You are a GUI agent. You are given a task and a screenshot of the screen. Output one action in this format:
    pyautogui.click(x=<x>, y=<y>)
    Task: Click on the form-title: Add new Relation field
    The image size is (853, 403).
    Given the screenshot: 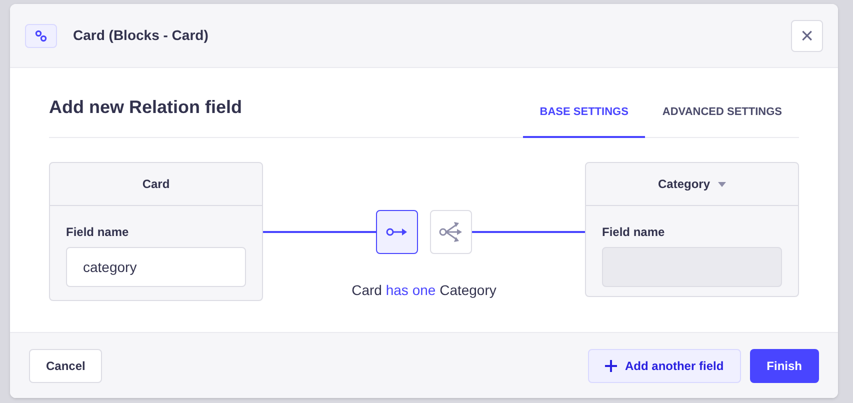 What is the action you would take?
    pyautogui.click(x=145, y=107)
    